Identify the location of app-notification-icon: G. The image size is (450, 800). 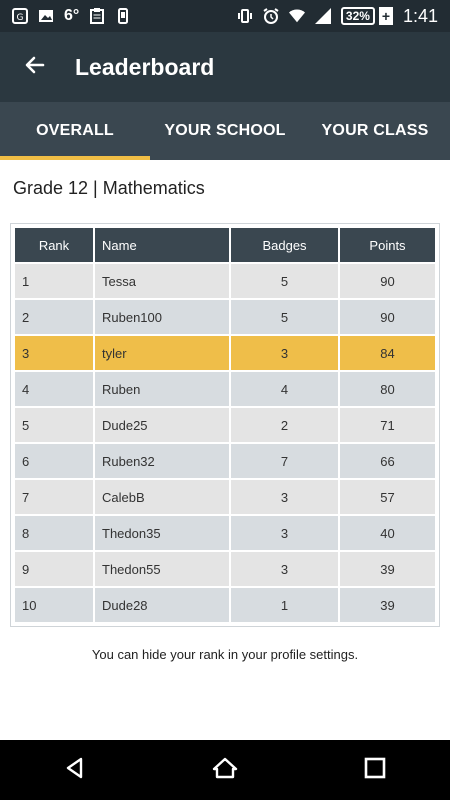
(20, 16).